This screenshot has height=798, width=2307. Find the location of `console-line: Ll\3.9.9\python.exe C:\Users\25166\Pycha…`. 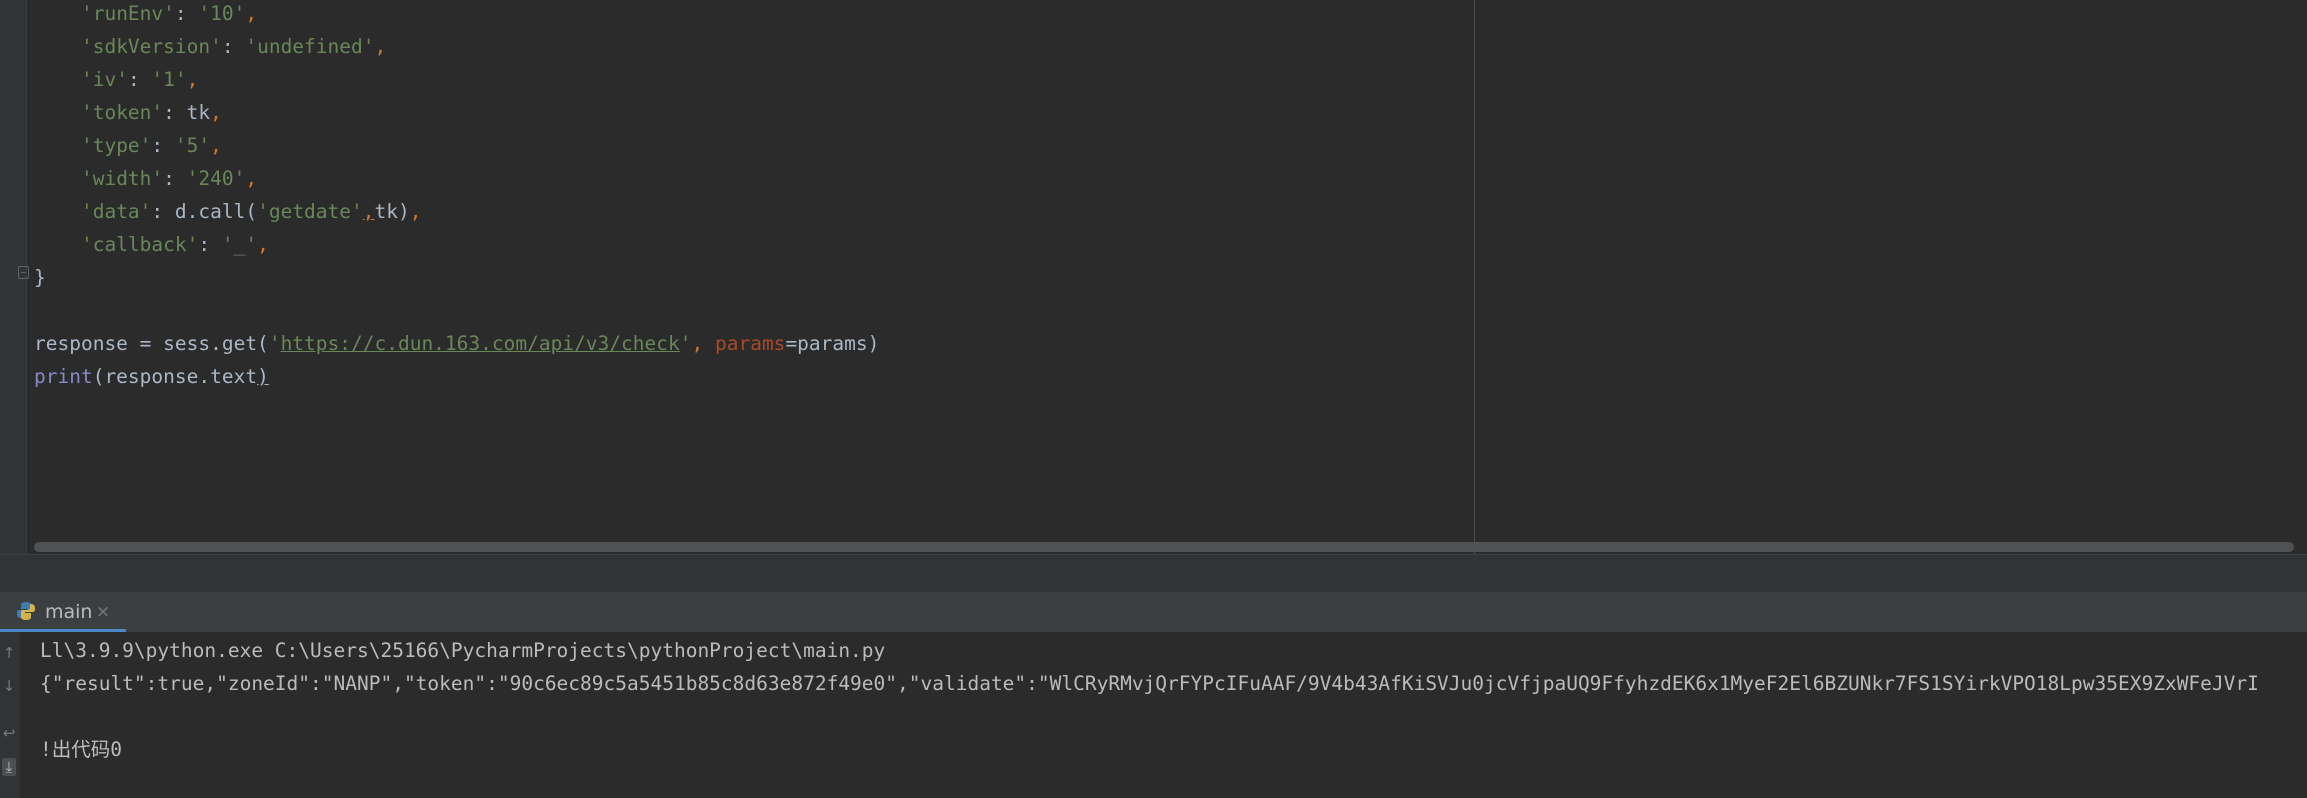

console-line: Ll\3.9.9\python.exe C:\Users\25166\Pycha… is located at coordinates (463, 650).